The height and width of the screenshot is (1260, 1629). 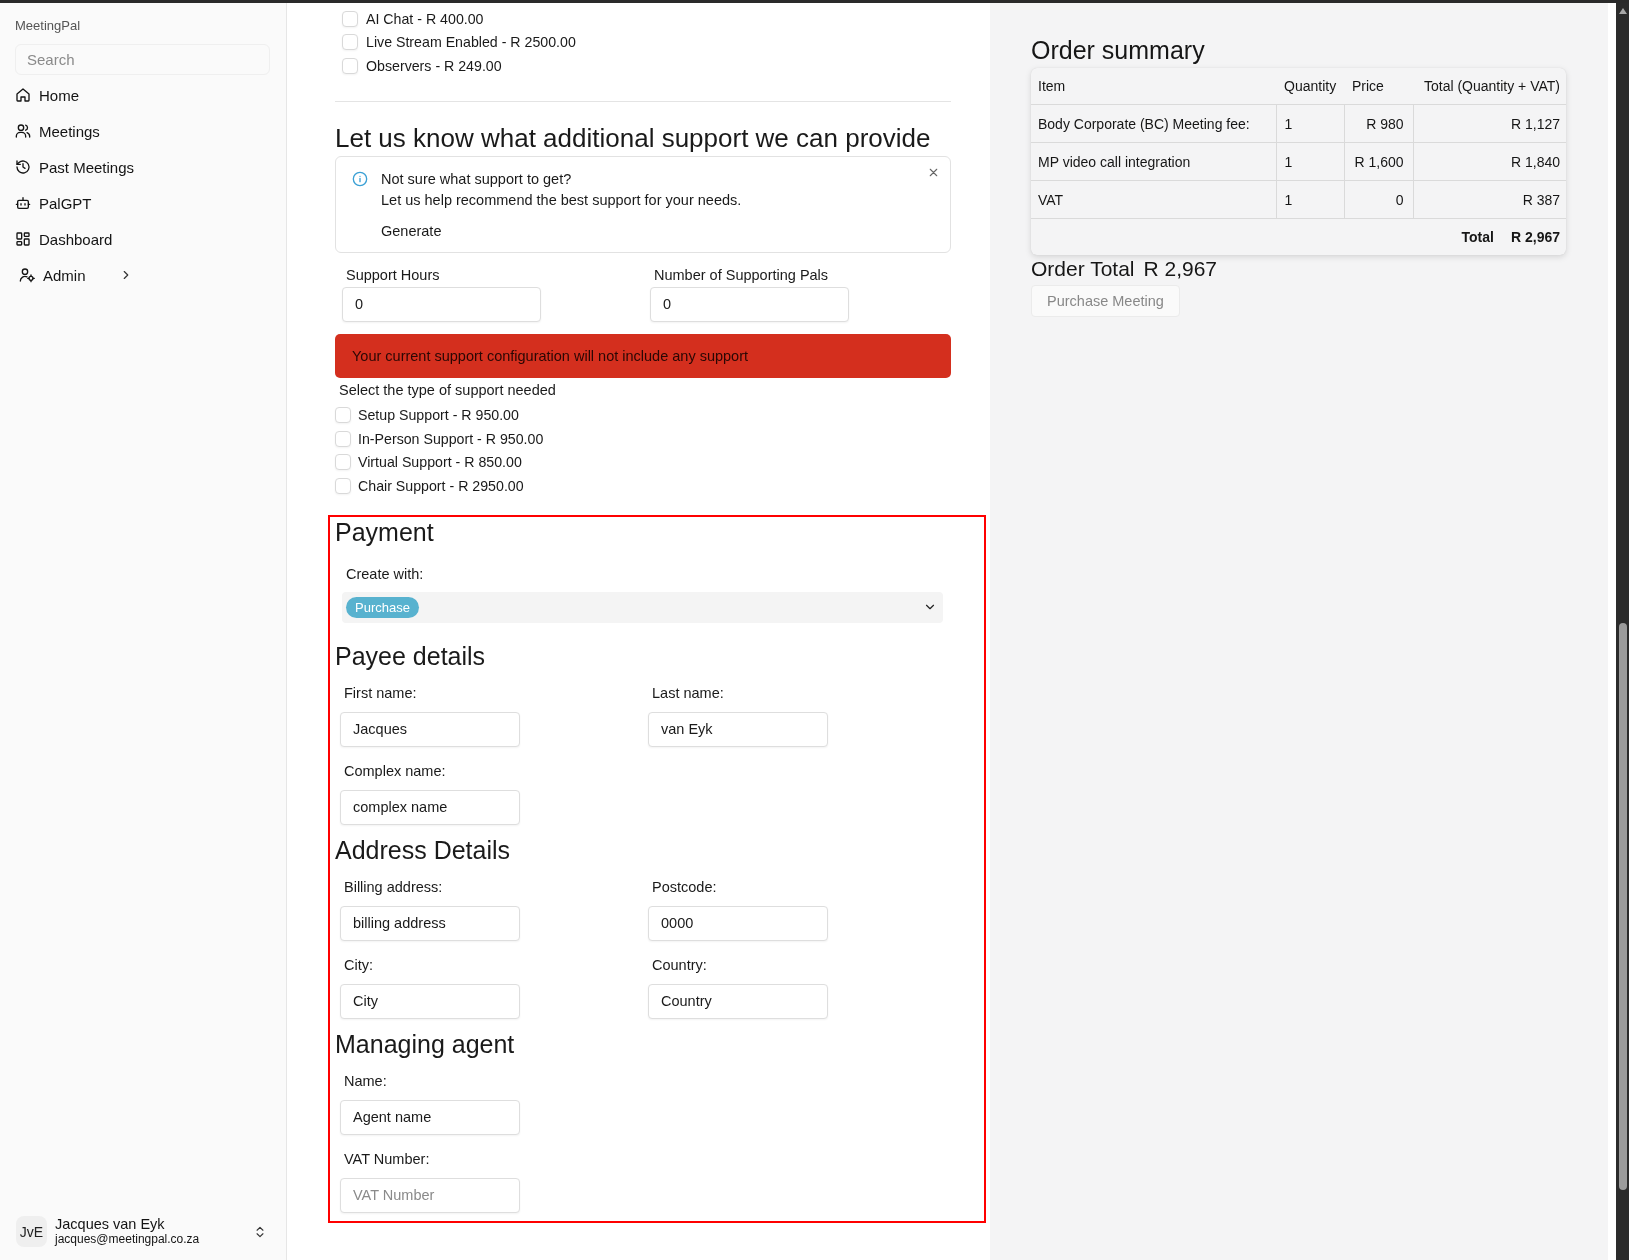 What do you see at coordinates (1310, 86) in the screenshot?
I see `table-header-cell: Quantity` at bounding box center [1310, 86].